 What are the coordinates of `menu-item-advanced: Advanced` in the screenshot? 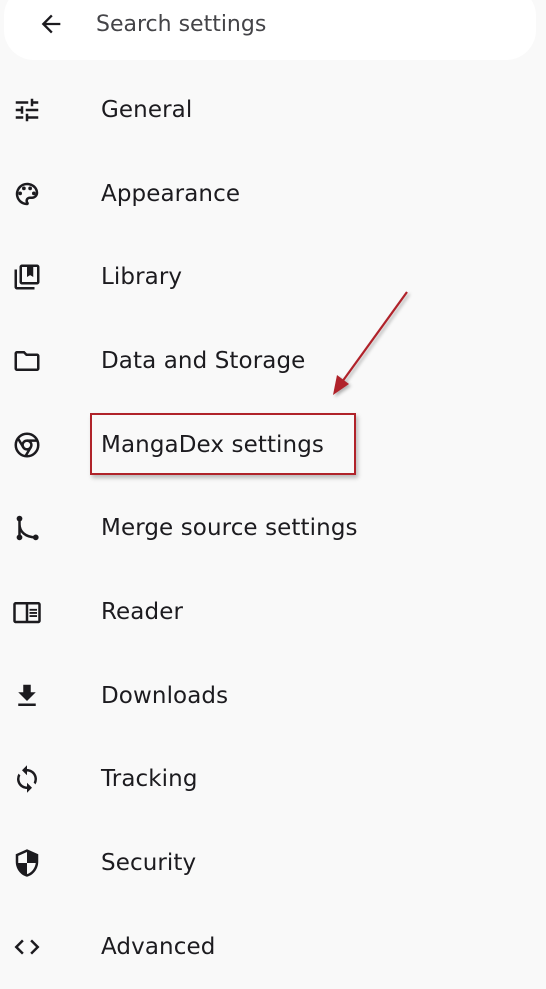 It's located at (273, 947).